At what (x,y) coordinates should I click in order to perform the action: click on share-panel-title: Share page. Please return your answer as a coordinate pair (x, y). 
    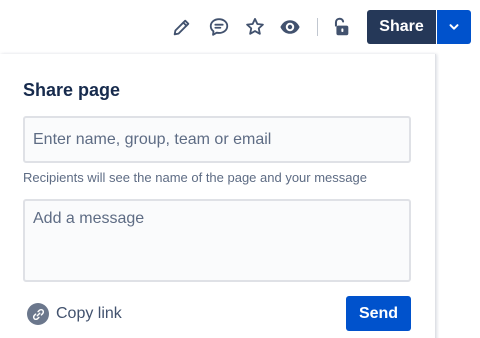
    Looking at the image, I should click on (72, 90).